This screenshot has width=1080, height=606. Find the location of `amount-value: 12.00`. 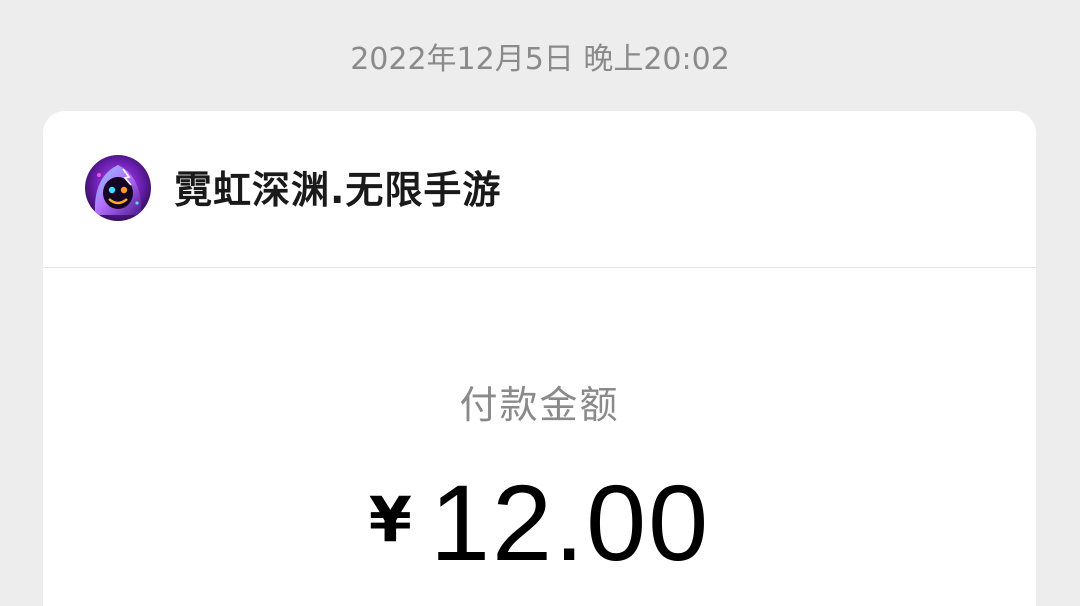

amount-value: 12.00 is located at coordinates (570, 522).